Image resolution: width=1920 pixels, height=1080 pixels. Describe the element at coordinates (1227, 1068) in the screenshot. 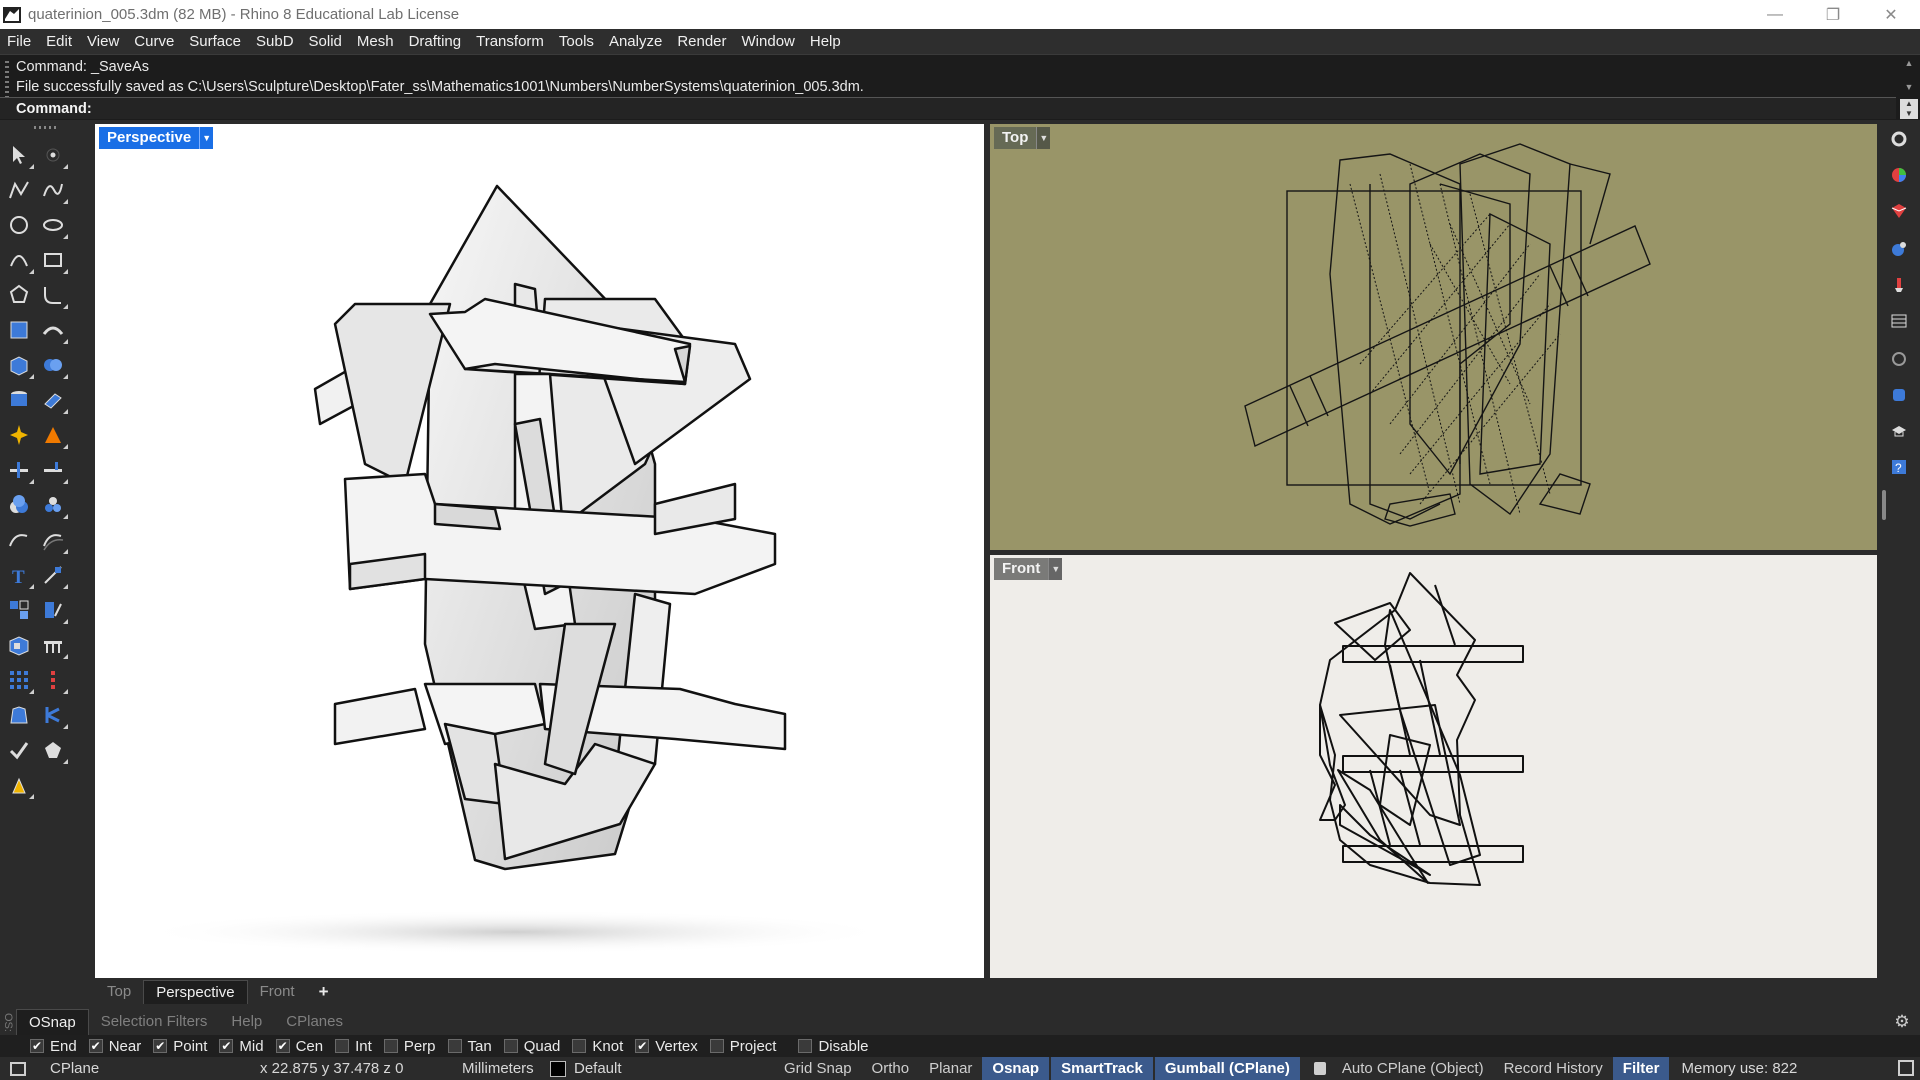

I see `status-toggle-gumball-cplane: Gumball (CPlane)` at that location.